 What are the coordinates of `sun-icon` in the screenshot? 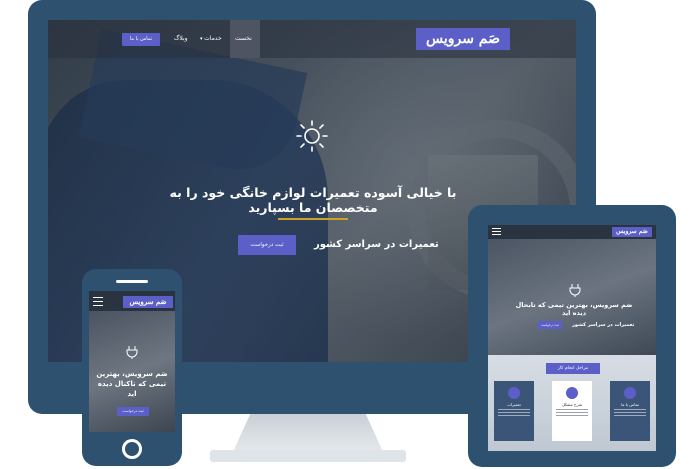 It's located at (312, 136).